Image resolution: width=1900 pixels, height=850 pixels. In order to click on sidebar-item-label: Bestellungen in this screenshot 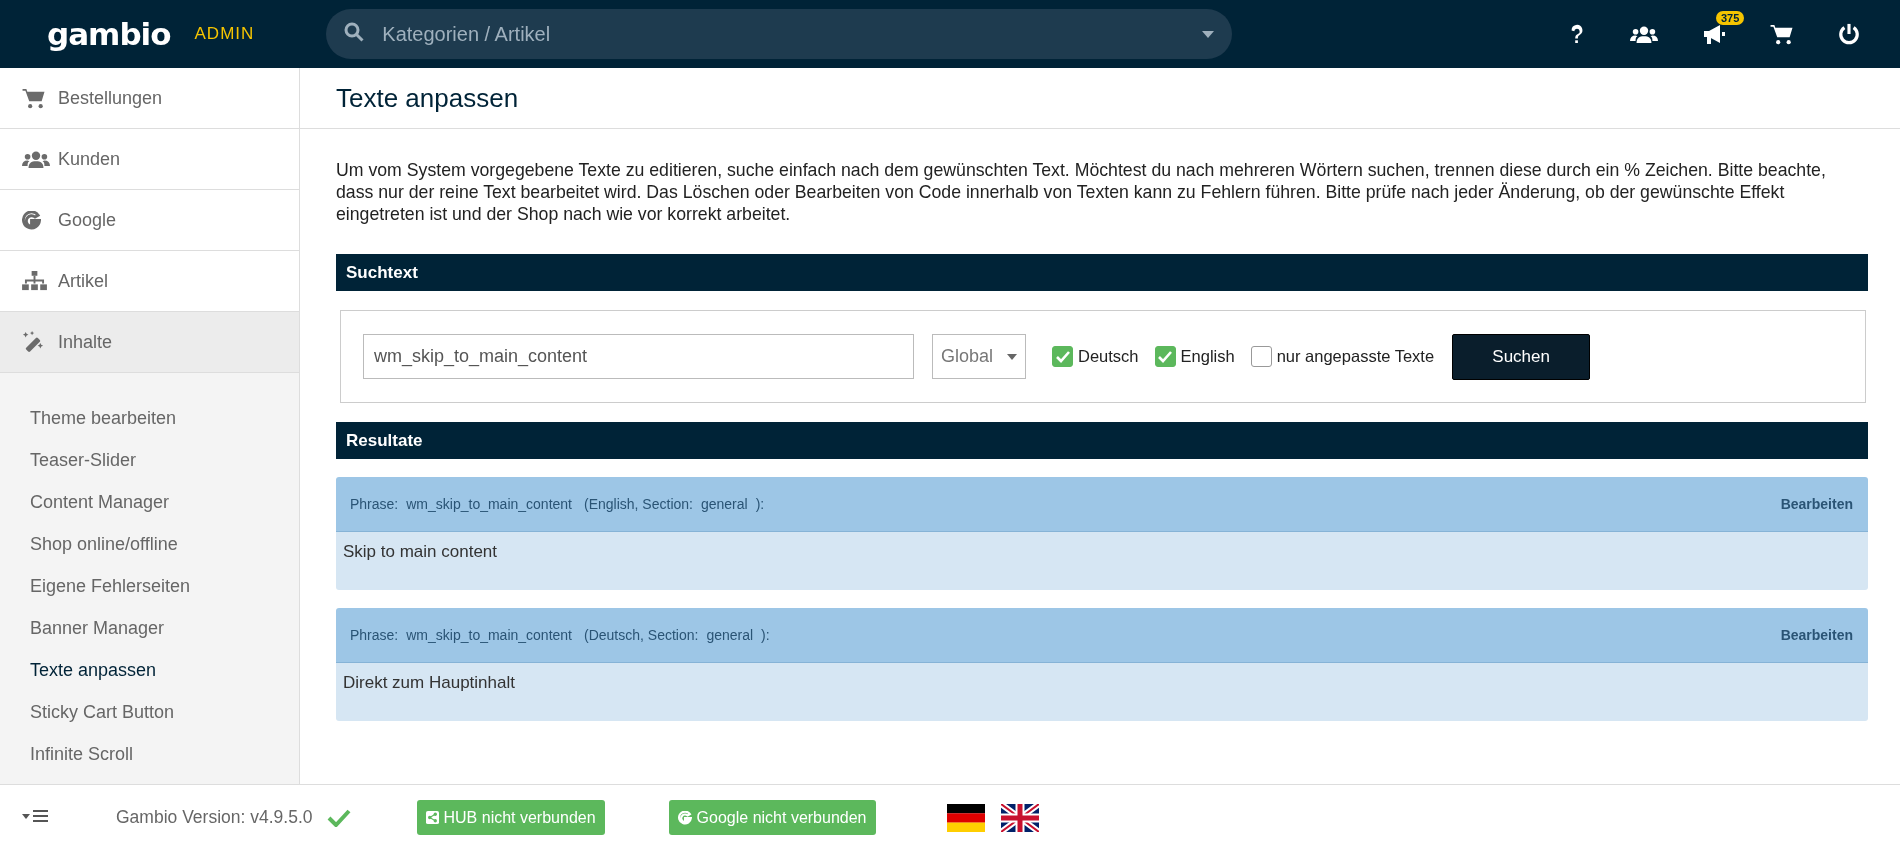, I will do `click(110, 98)`.